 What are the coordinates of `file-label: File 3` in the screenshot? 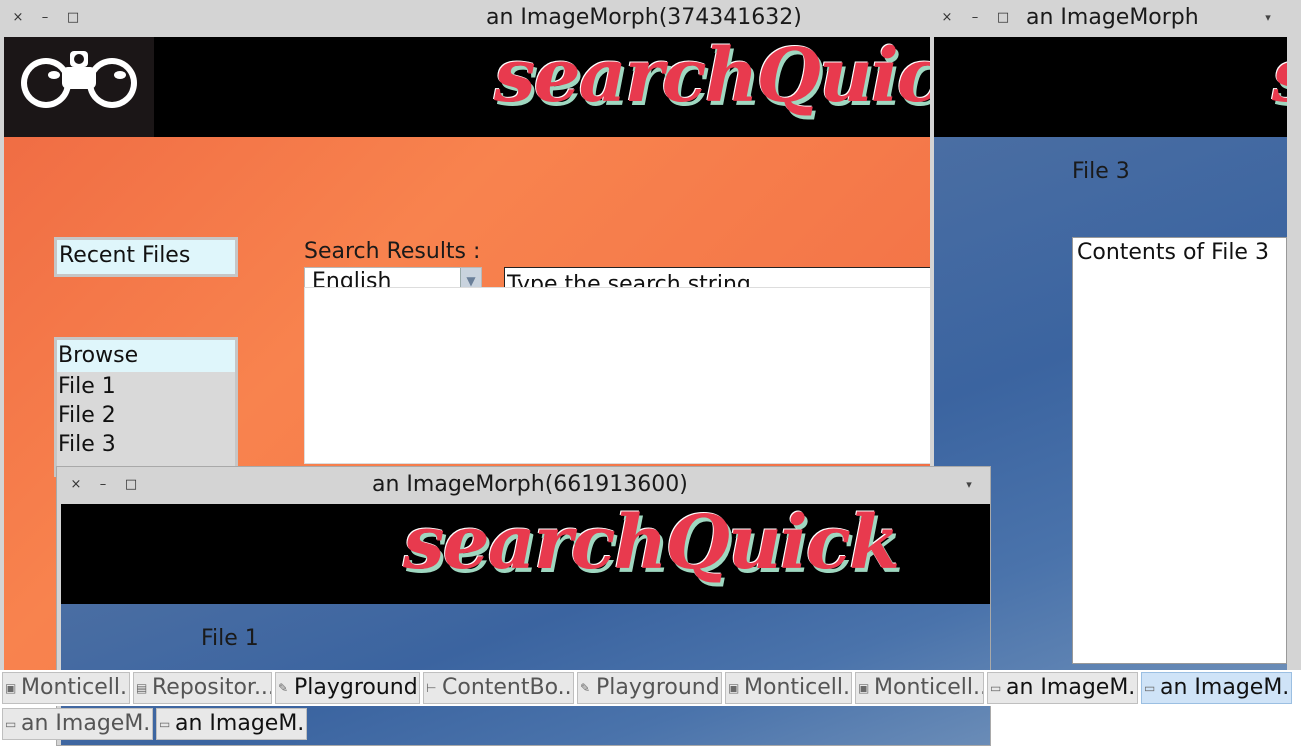 It's located at (1101, 171).